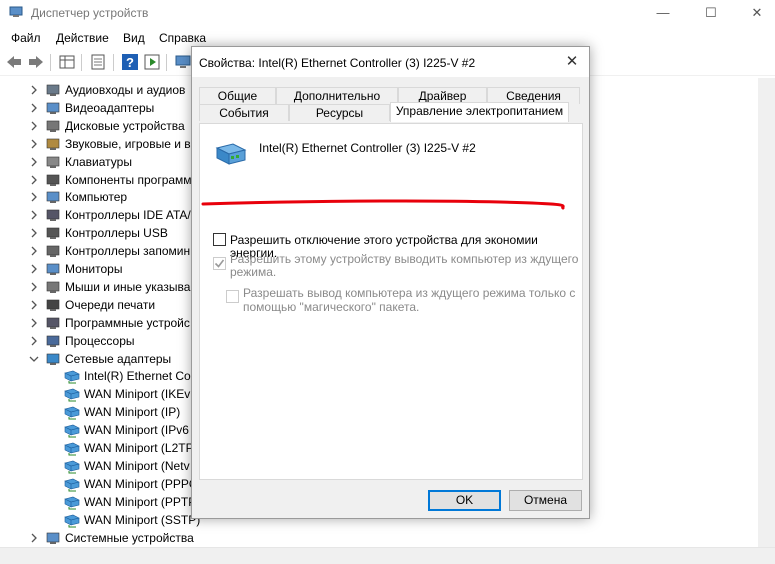 The width and height of the screenshot is (775, 564). What do you see at coordinates (232, 296) in the screenshot?
I see `magic-packet-checkbox` at bounding box center [232, 296].